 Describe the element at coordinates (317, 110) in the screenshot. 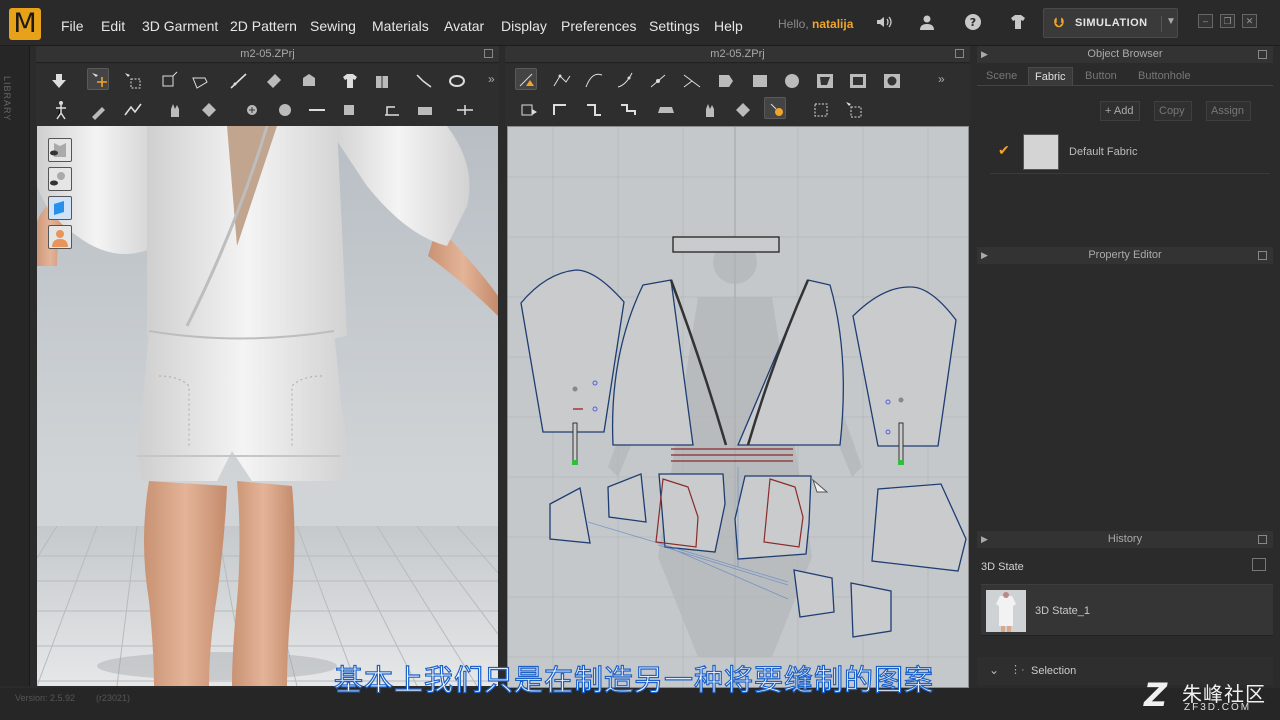

I see `line-icon` at that location.